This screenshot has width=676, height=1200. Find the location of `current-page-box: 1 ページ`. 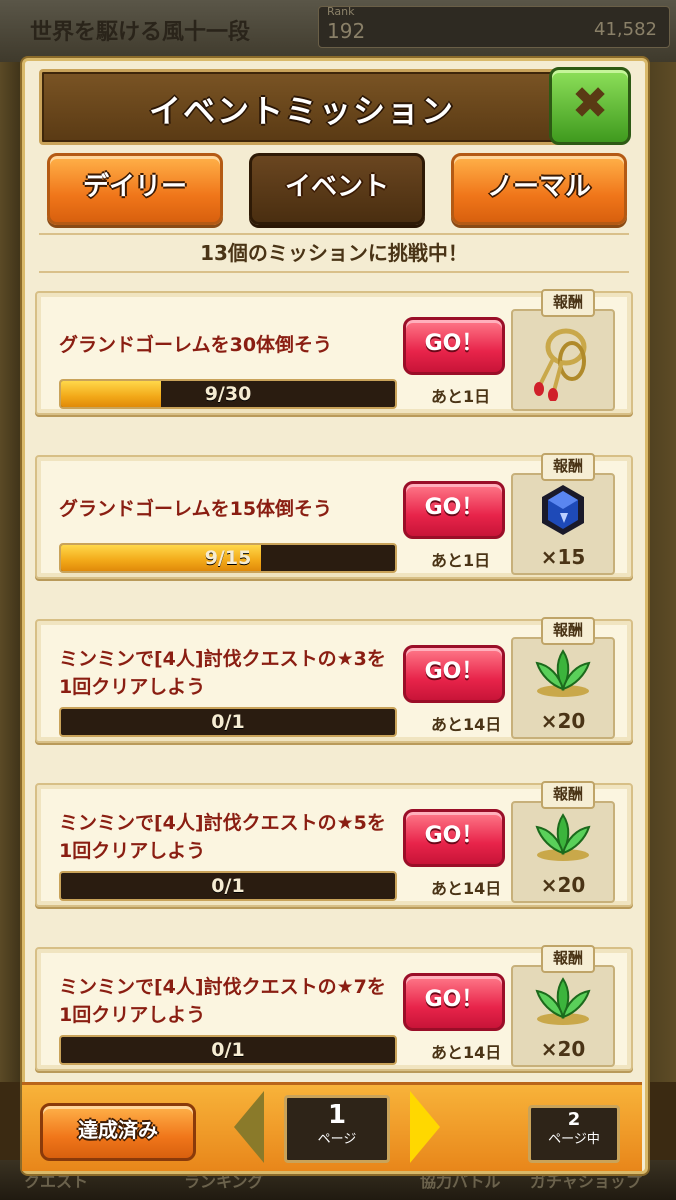

current-page-box: 1 ページ is located at coordinates (337, 1129).